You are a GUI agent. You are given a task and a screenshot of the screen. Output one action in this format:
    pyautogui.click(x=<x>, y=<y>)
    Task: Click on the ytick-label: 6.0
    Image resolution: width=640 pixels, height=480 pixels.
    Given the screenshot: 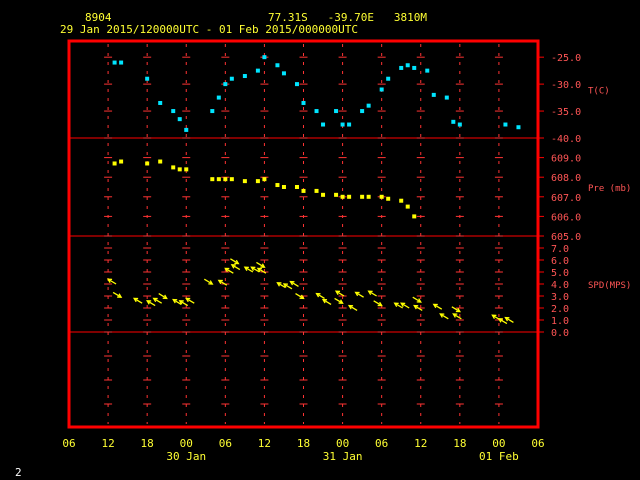 What is the action you would take?
    pyautogui.click(x=560, y=261)
    